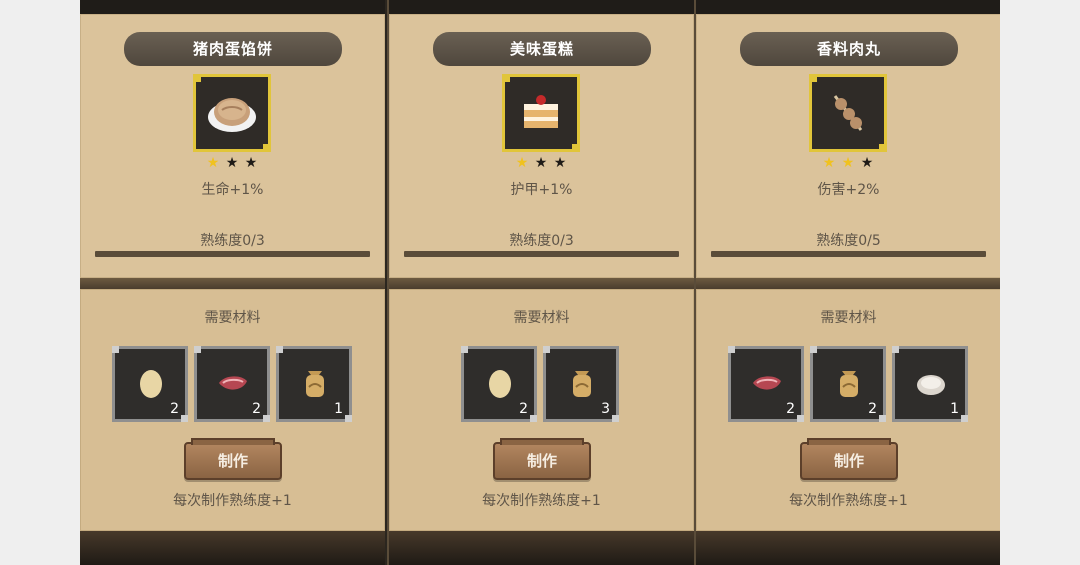 The width and height of the screenshot is (1080, 565). What do you see at coordinates (232, 190) in the screenshot?
I see `effect-text: 生命+1%` at bounding box center [232, 190].